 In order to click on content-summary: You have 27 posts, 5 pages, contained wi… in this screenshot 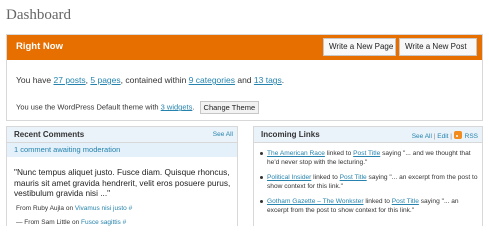, I will do `click(150, 80)`.